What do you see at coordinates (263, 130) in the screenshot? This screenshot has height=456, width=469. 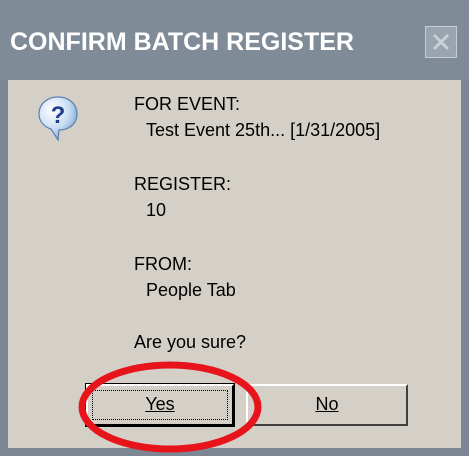 I see `event-value: Test Event 25th... [1/31/2005]` at bounding box center [263, 130].